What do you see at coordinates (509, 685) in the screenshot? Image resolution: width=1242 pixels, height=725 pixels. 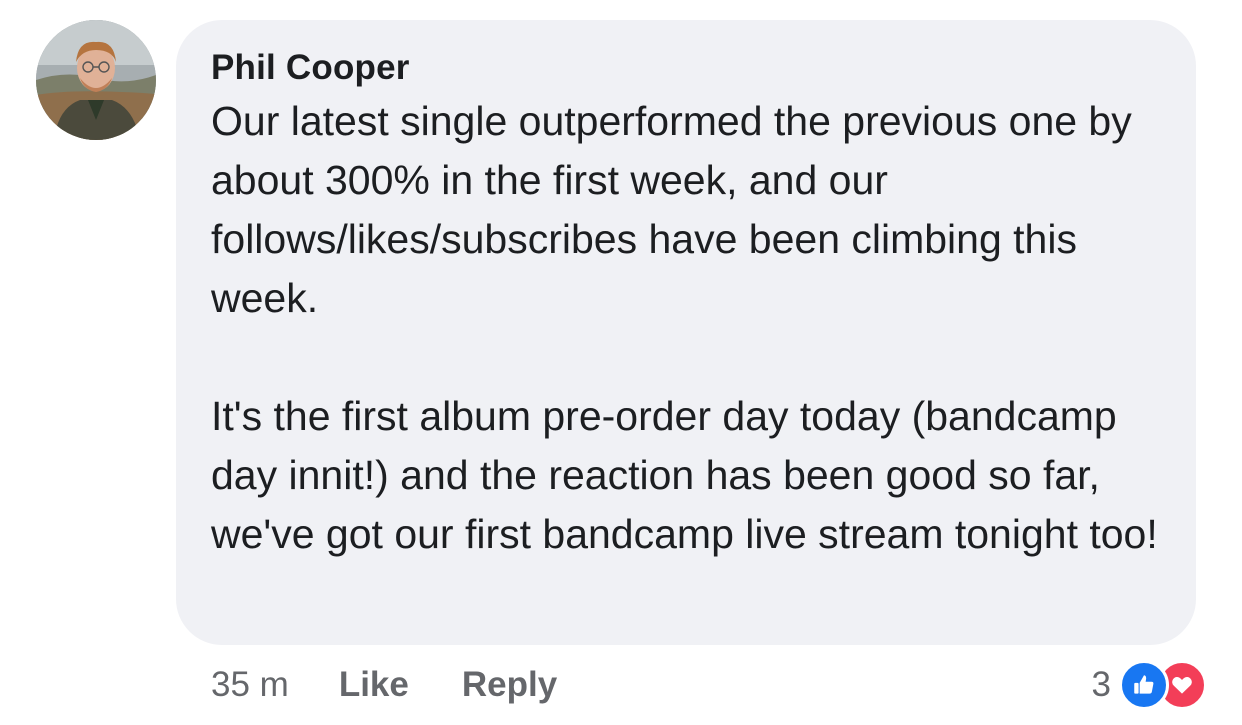 I see `reply-button: Reply` at bounding box center [509, 685].